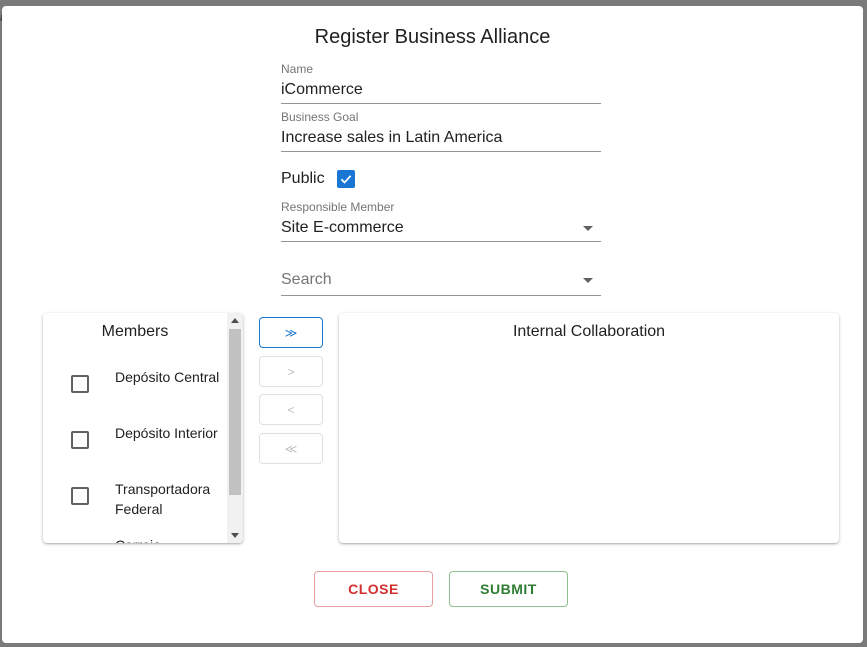  I want to click on member-label: Depósito Central, so click(167, 377).